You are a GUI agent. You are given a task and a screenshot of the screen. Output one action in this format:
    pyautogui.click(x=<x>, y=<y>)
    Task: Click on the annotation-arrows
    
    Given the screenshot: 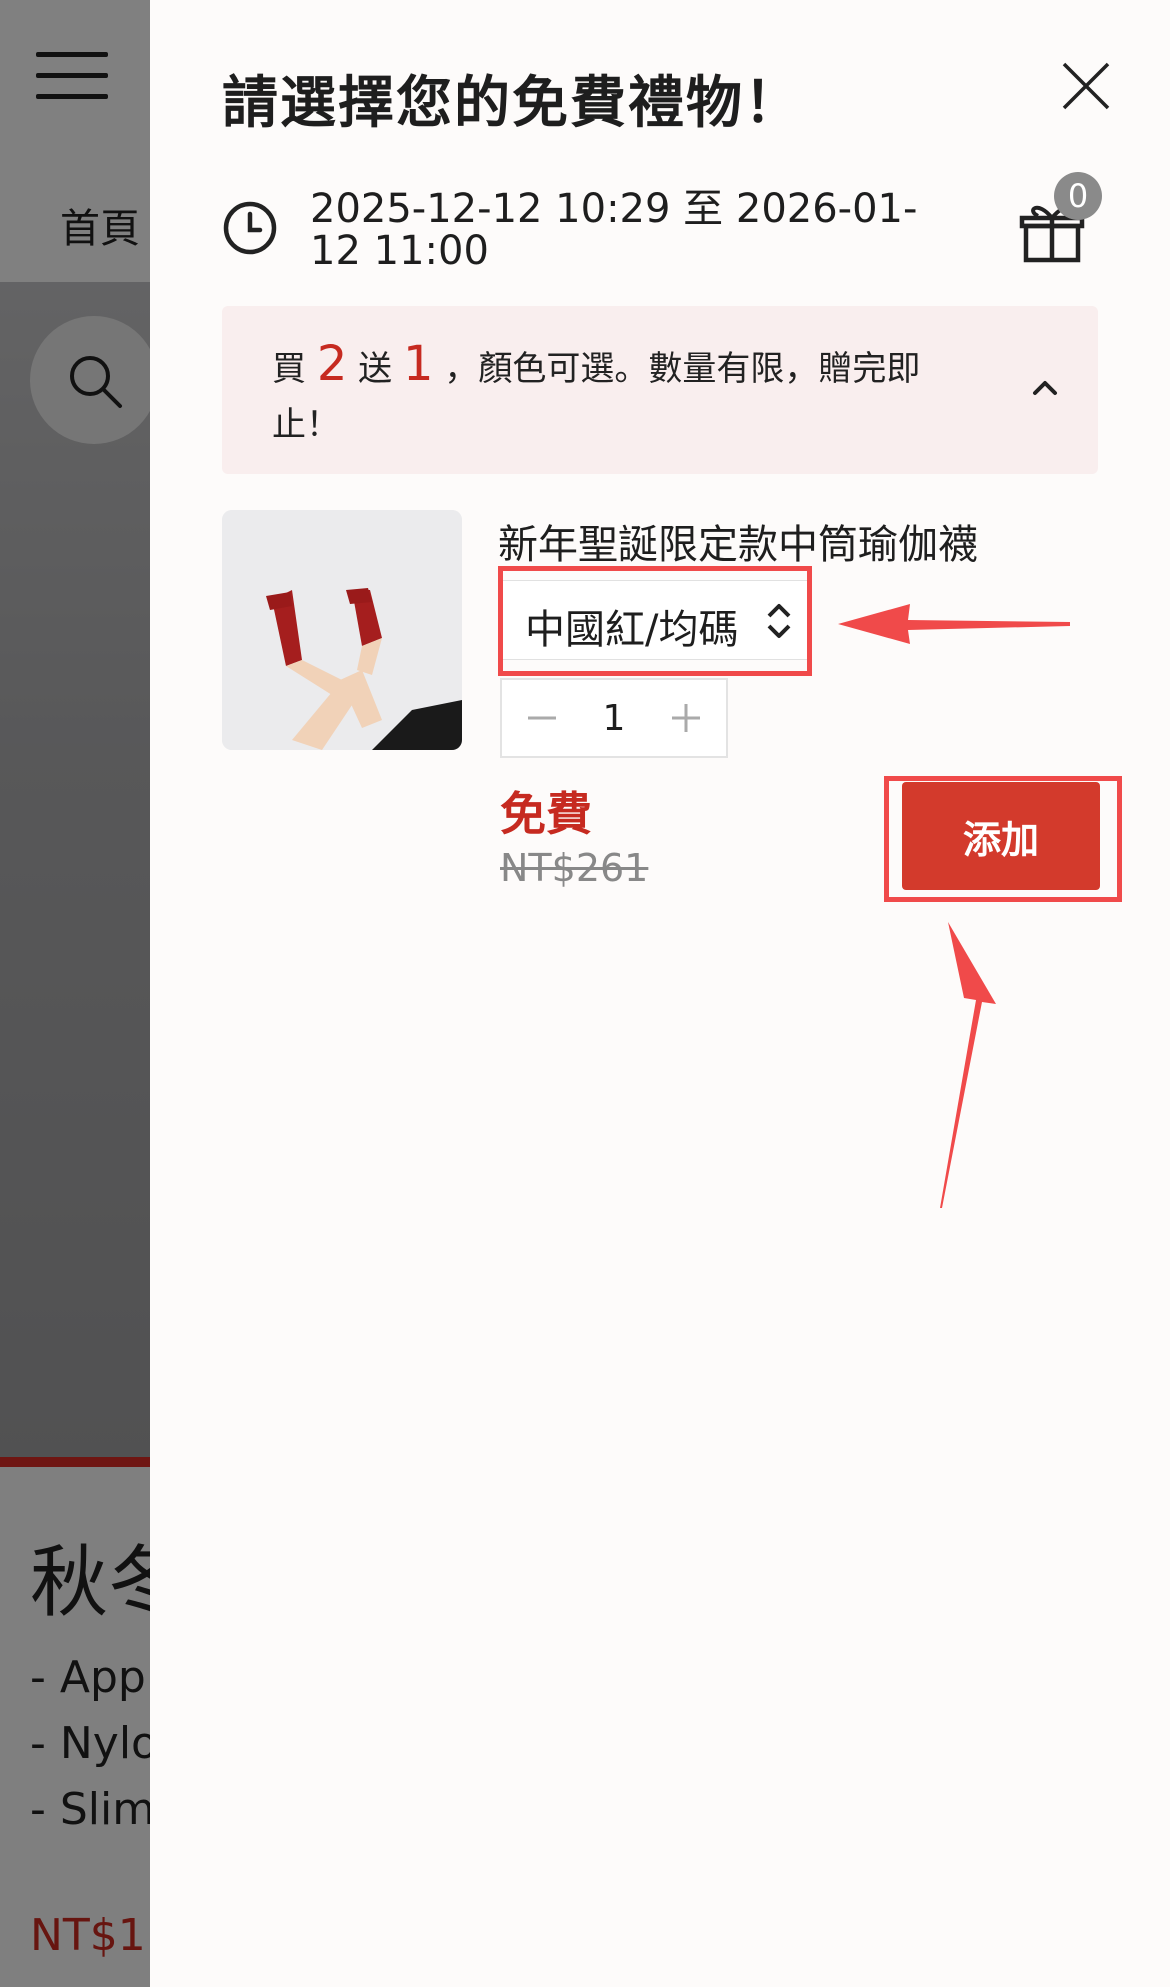 What is the action you would take?
    pyautogui.click(x=954, y=906)
    